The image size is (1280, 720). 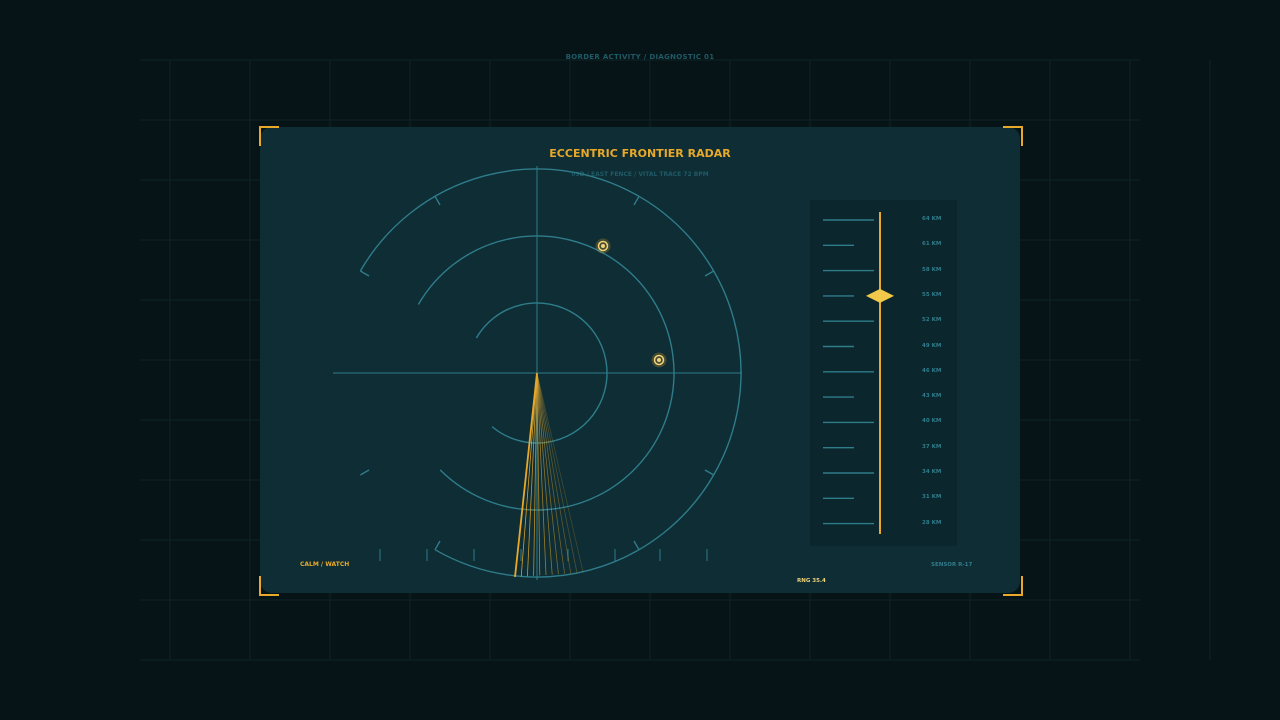 What do you see at coordinates (932, 446) in the screenshot?
I see `range-scale-label: 37 KM` at bounding box center [932, 446].